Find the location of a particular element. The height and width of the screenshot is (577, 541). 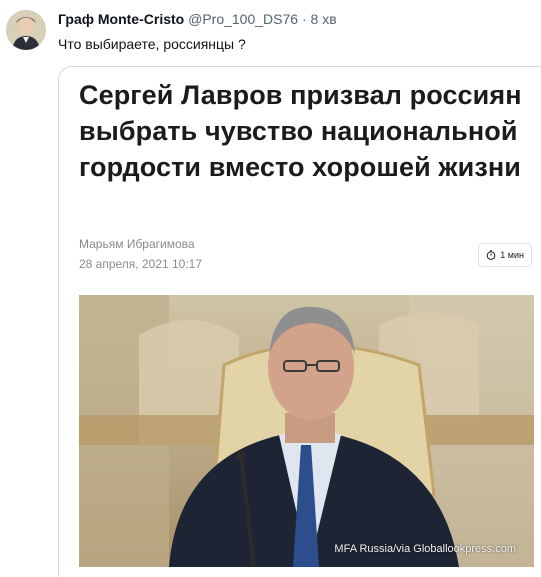

tweet-text: Что выбираете, россиянцы ? is located at coordinates (152, 44).